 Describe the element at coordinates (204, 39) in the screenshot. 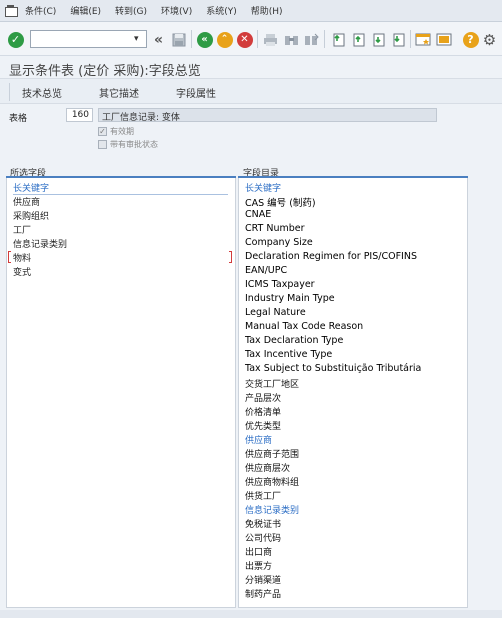

I see `back-icon: «` at that location.